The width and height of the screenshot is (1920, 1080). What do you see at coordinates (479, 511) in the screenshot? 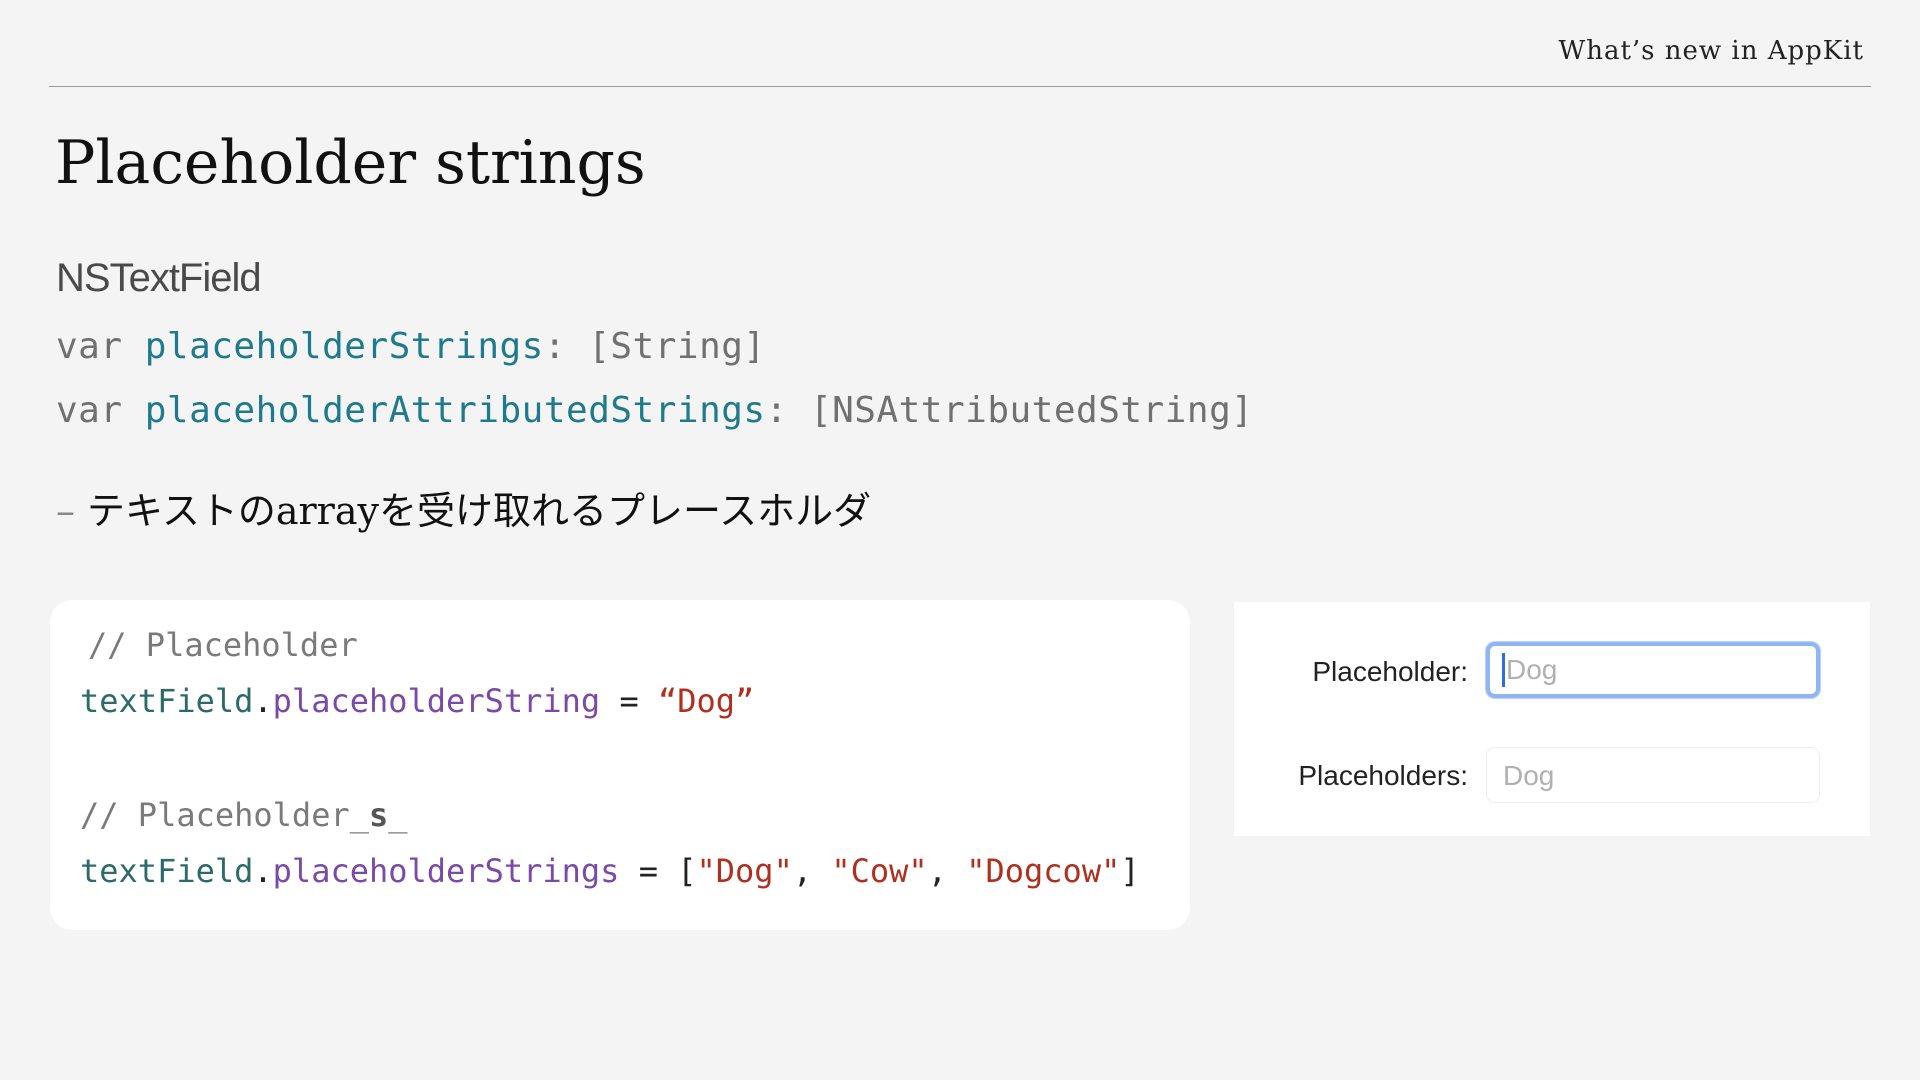
I see `bullet-text: テキストのarrayを受け取れるプレースホルダ` at bounding box center [479, 511].